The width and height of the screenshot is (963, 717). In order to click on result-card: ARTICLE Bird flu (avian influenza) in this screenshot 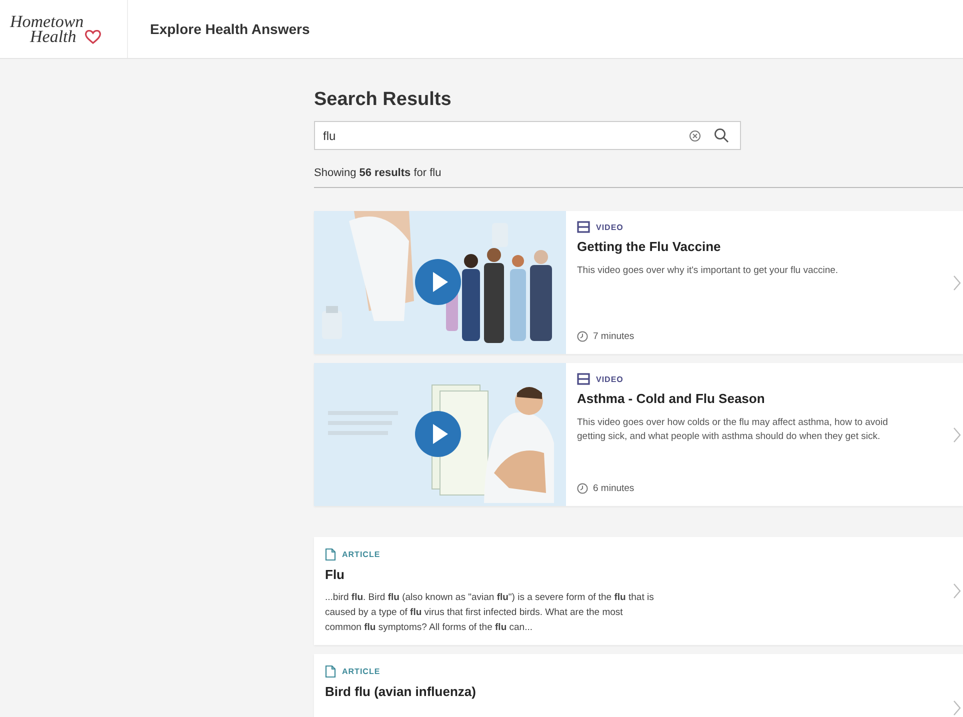, I will do `click(638, 685)`.